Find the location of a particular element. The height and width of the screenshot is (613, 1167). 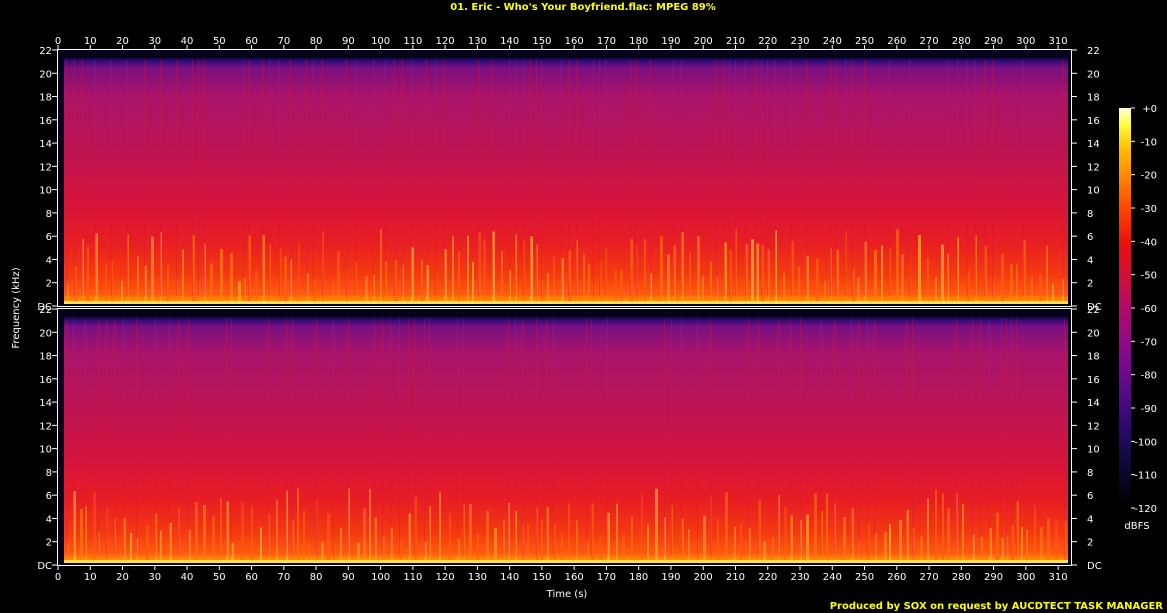

y-tick-label-right: 16 is located at coordinates (1093, 121).